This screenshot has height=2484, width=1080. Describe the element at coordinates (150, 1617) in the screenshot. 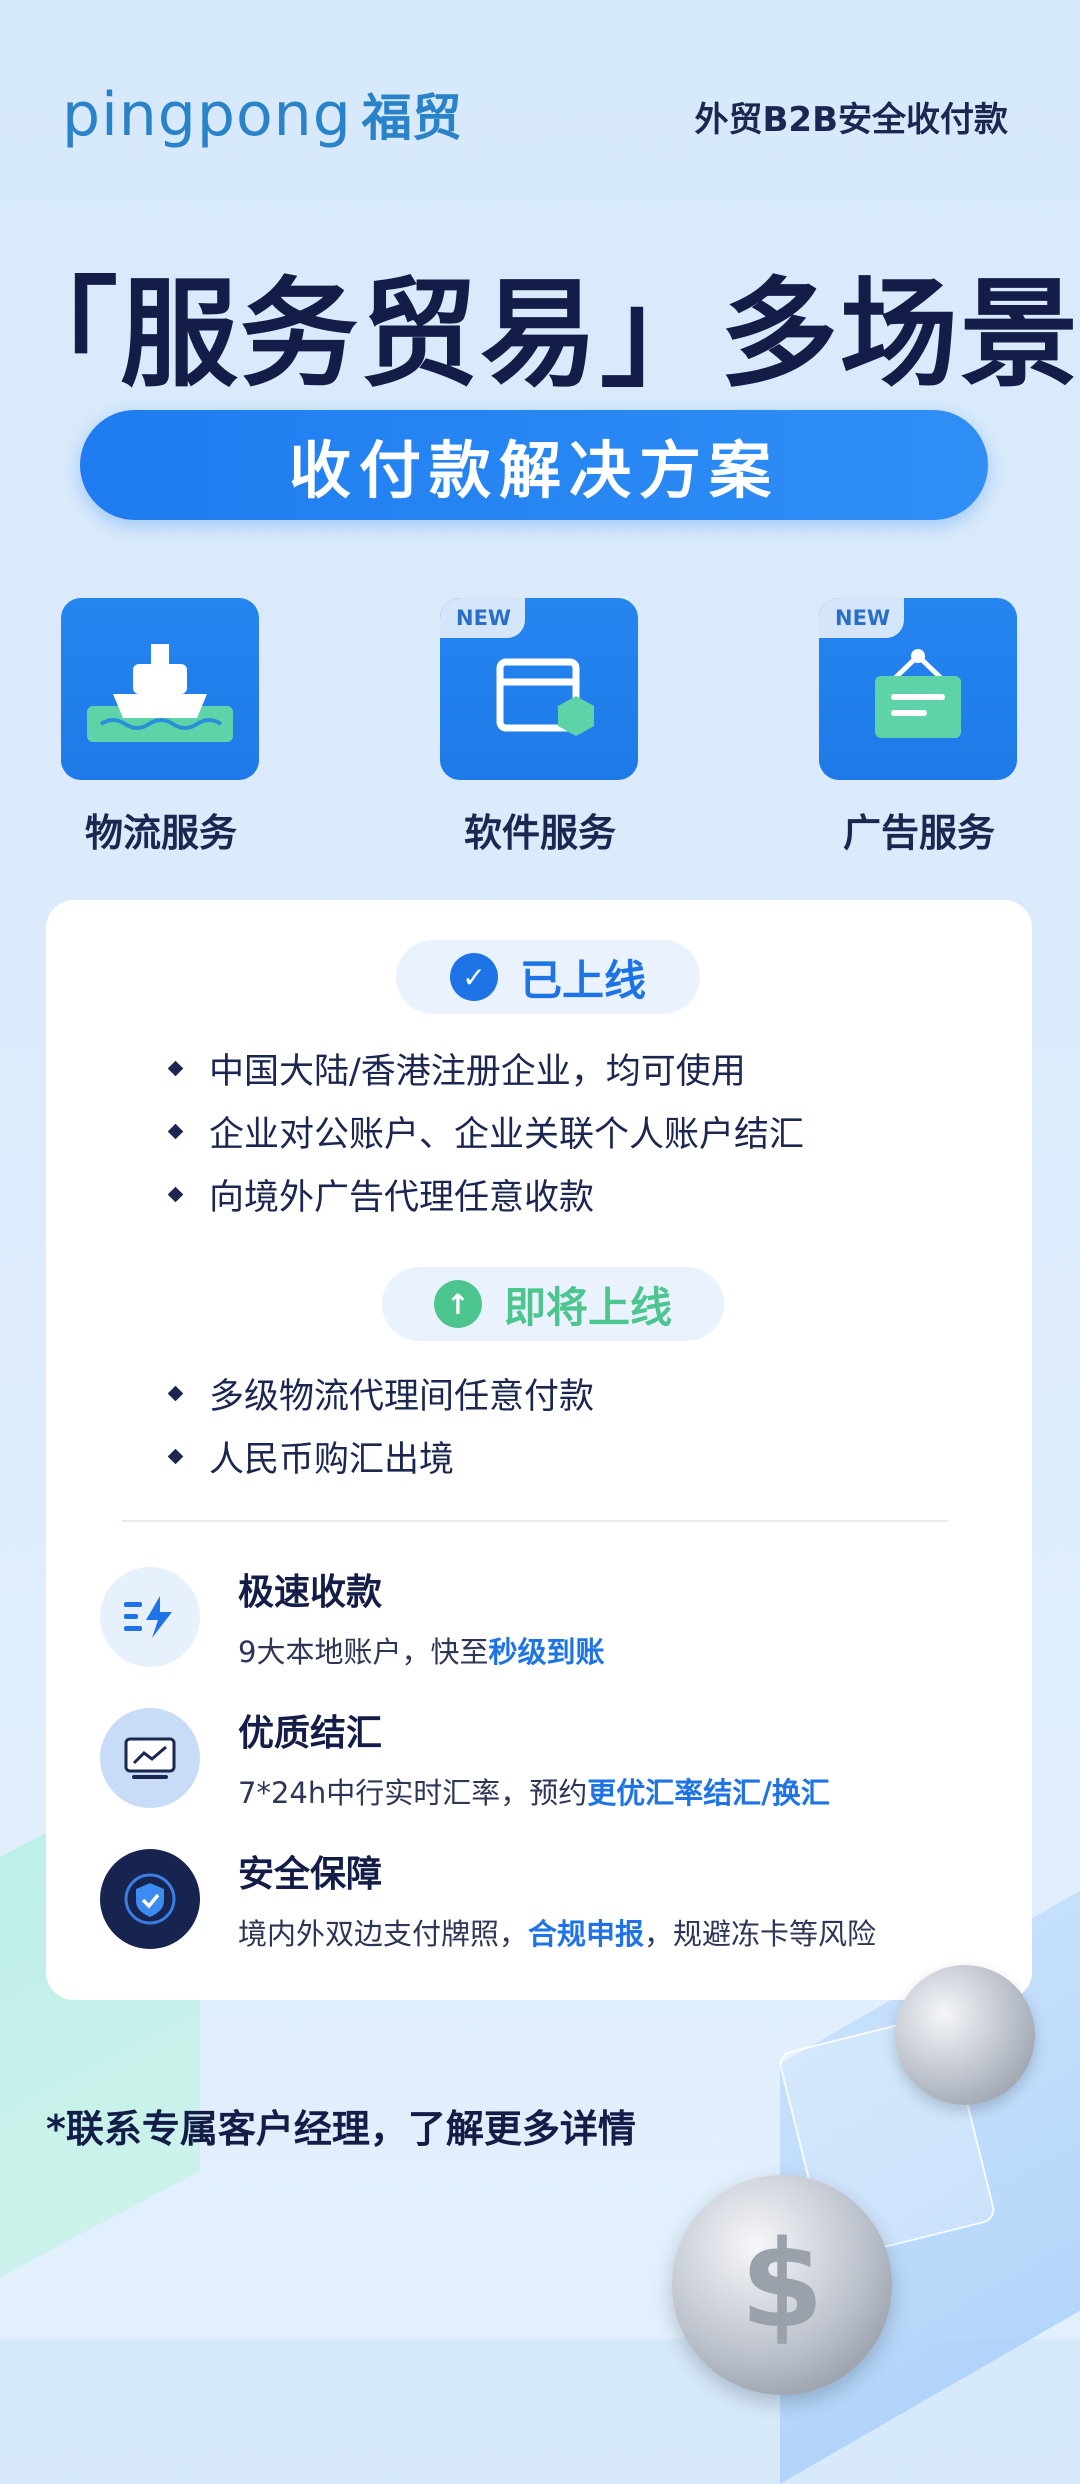

I see `lightning-icon` at that location.